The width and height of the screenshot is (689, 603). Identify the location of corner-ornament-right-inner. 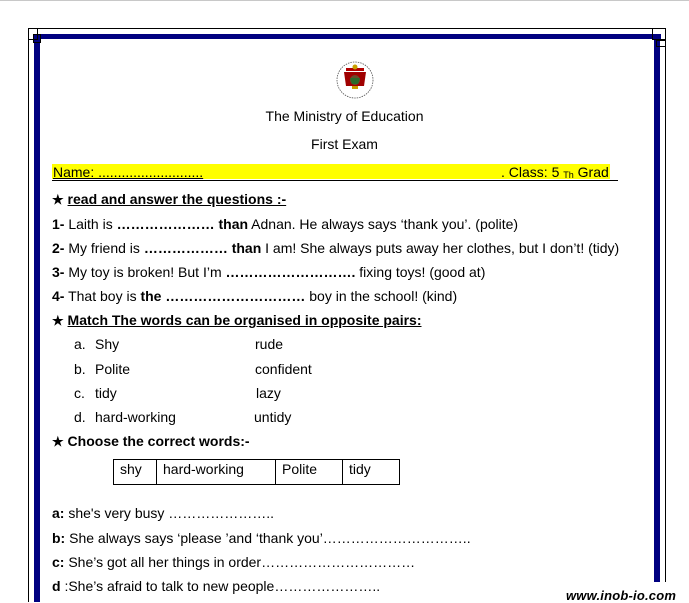
(661, 43).